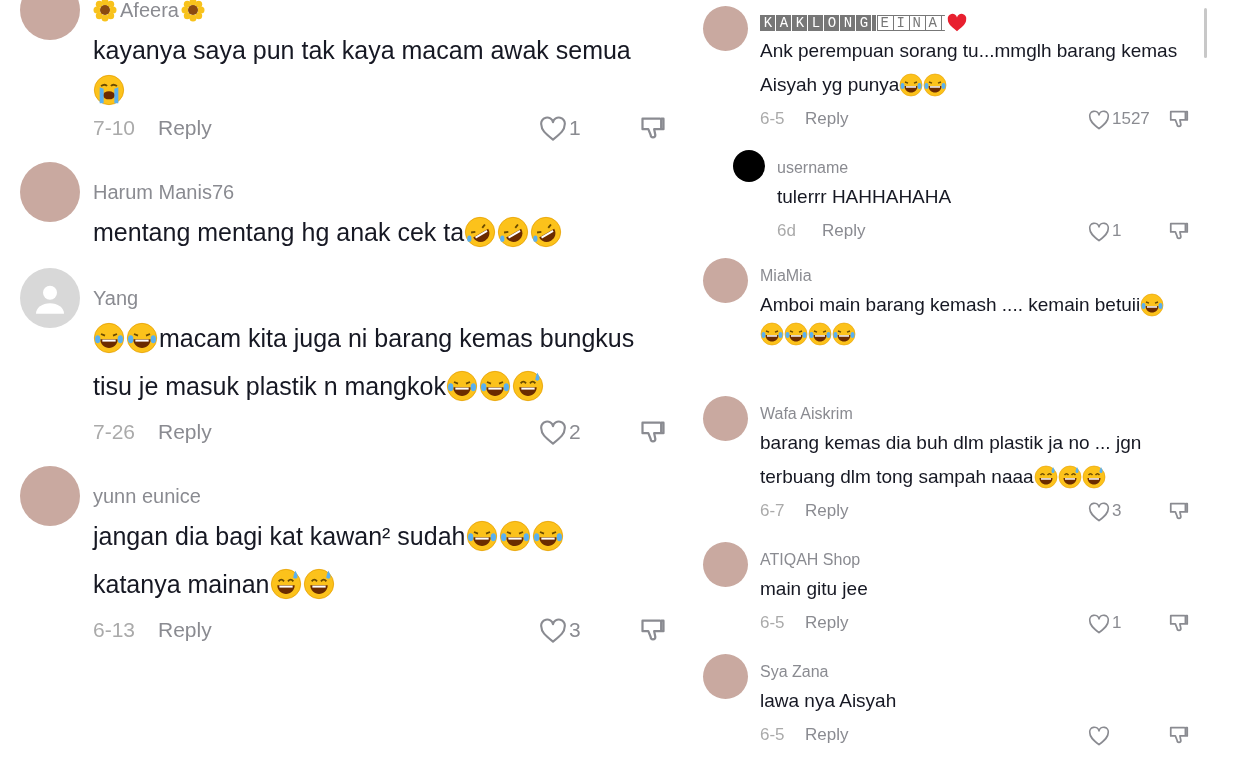 This screenshot has height=761, width=1238. Describe the element at coordinates (813, 168) in the screenshot. I see `username: username` at that location.